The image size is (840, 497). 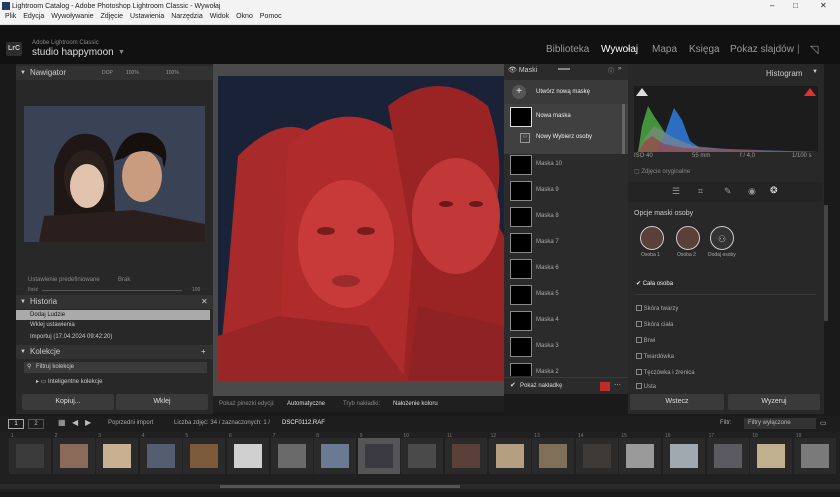 I want to click on part-option: Tęczówka i źrenica, so click(x=665, y=372).